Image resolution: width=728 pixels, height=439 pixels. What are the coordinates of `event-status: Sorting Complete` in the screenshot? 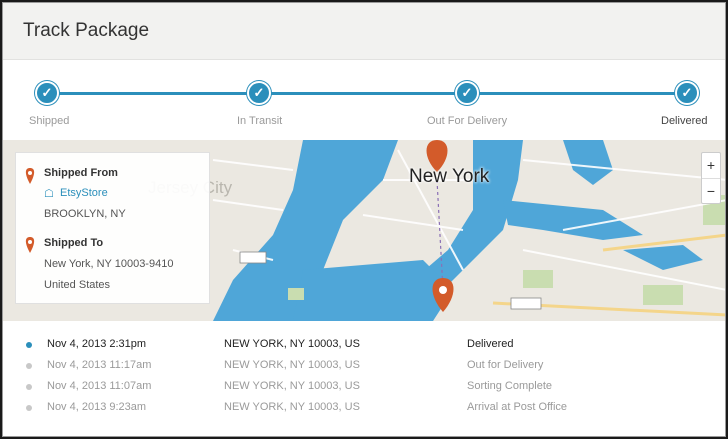 It's located at (509, 386).